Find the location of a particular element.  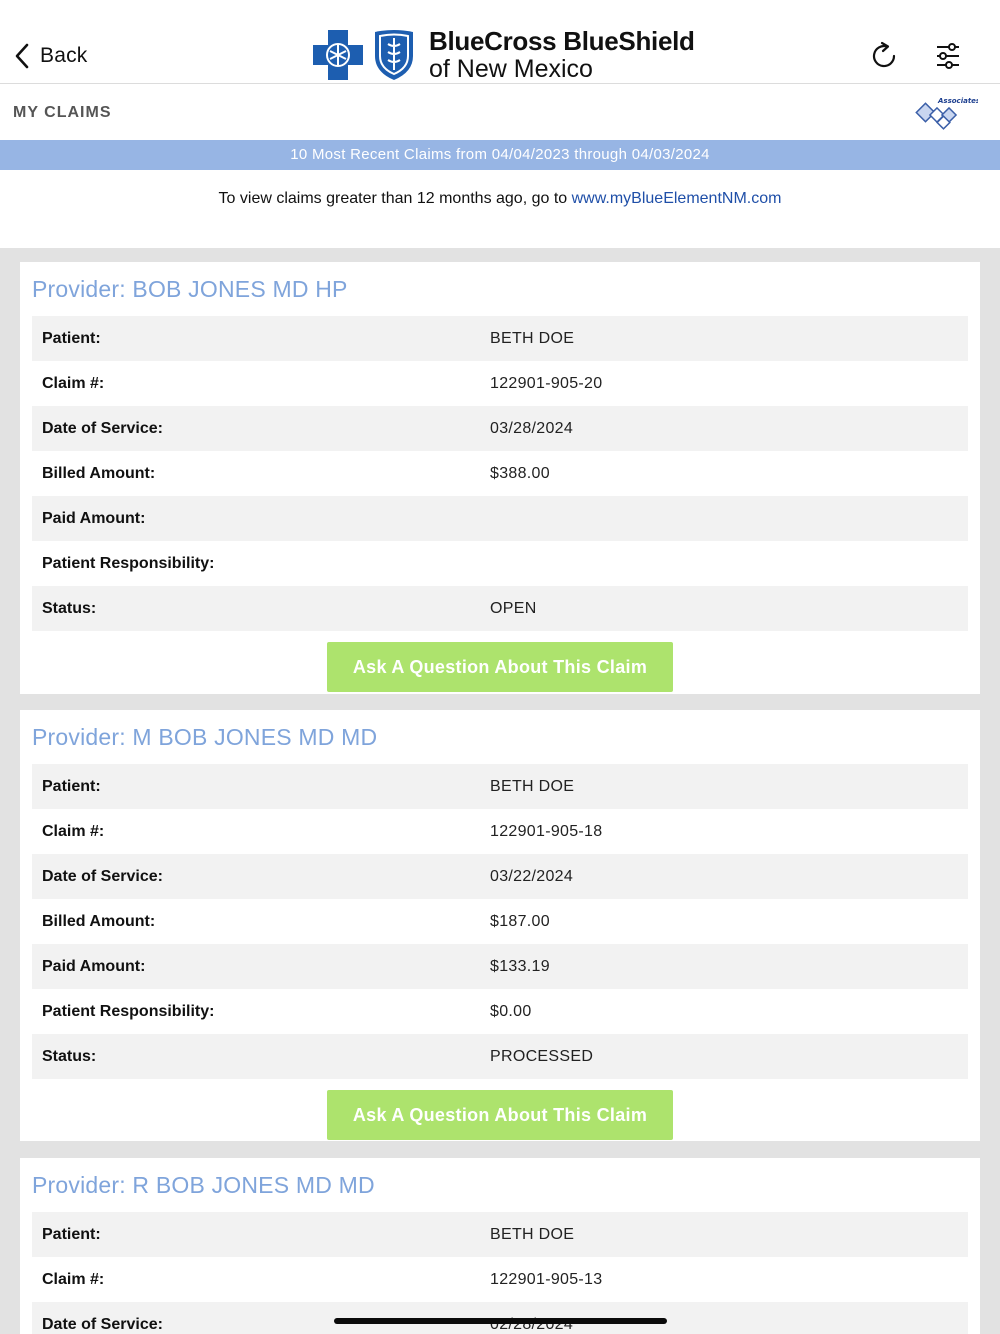

claim-row-date: Date of Service: 03/22/2024 is located at coordinates (500, 876).